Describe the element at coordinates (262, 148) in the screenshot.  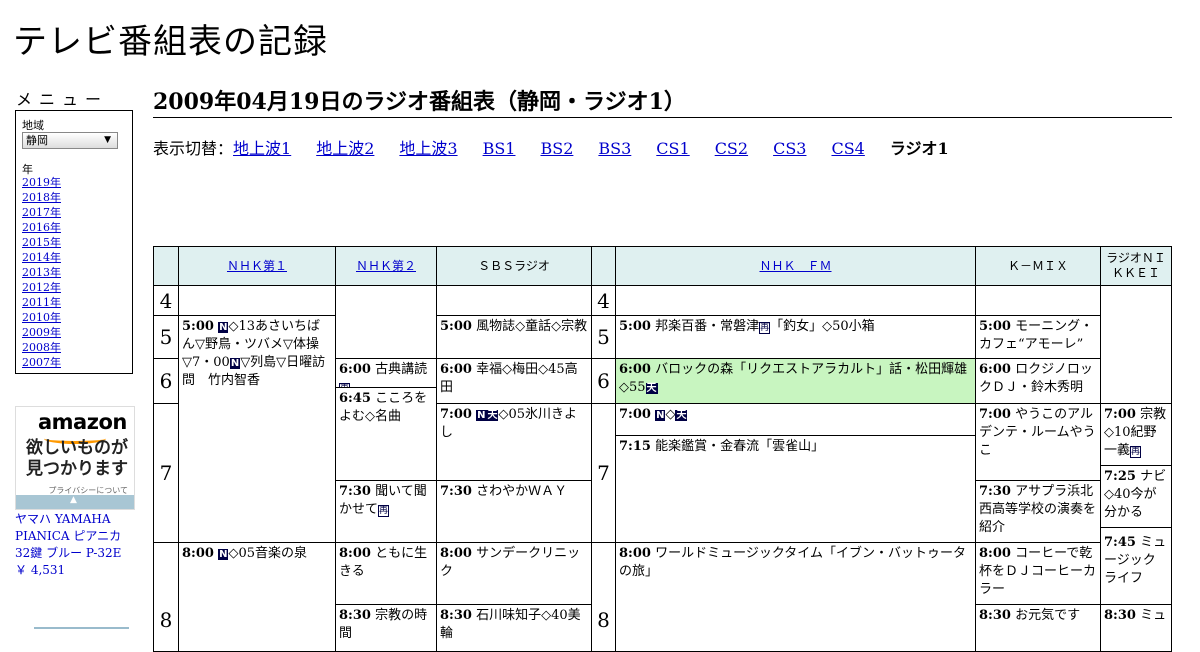
I see `switch-link-terrestrial1: 地上波1` at that location.